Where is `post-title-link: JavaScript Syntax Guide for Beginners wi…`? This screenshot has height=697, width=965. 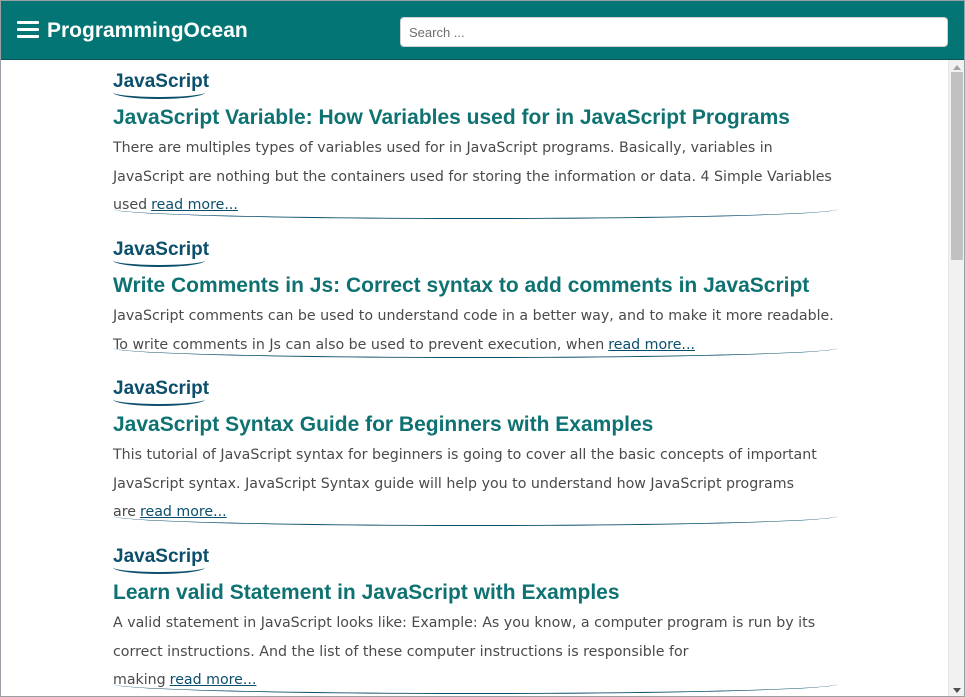 post-title-link: JavaScript Syntax Guide for Beginners wi… is located at coordinates (475, 425).